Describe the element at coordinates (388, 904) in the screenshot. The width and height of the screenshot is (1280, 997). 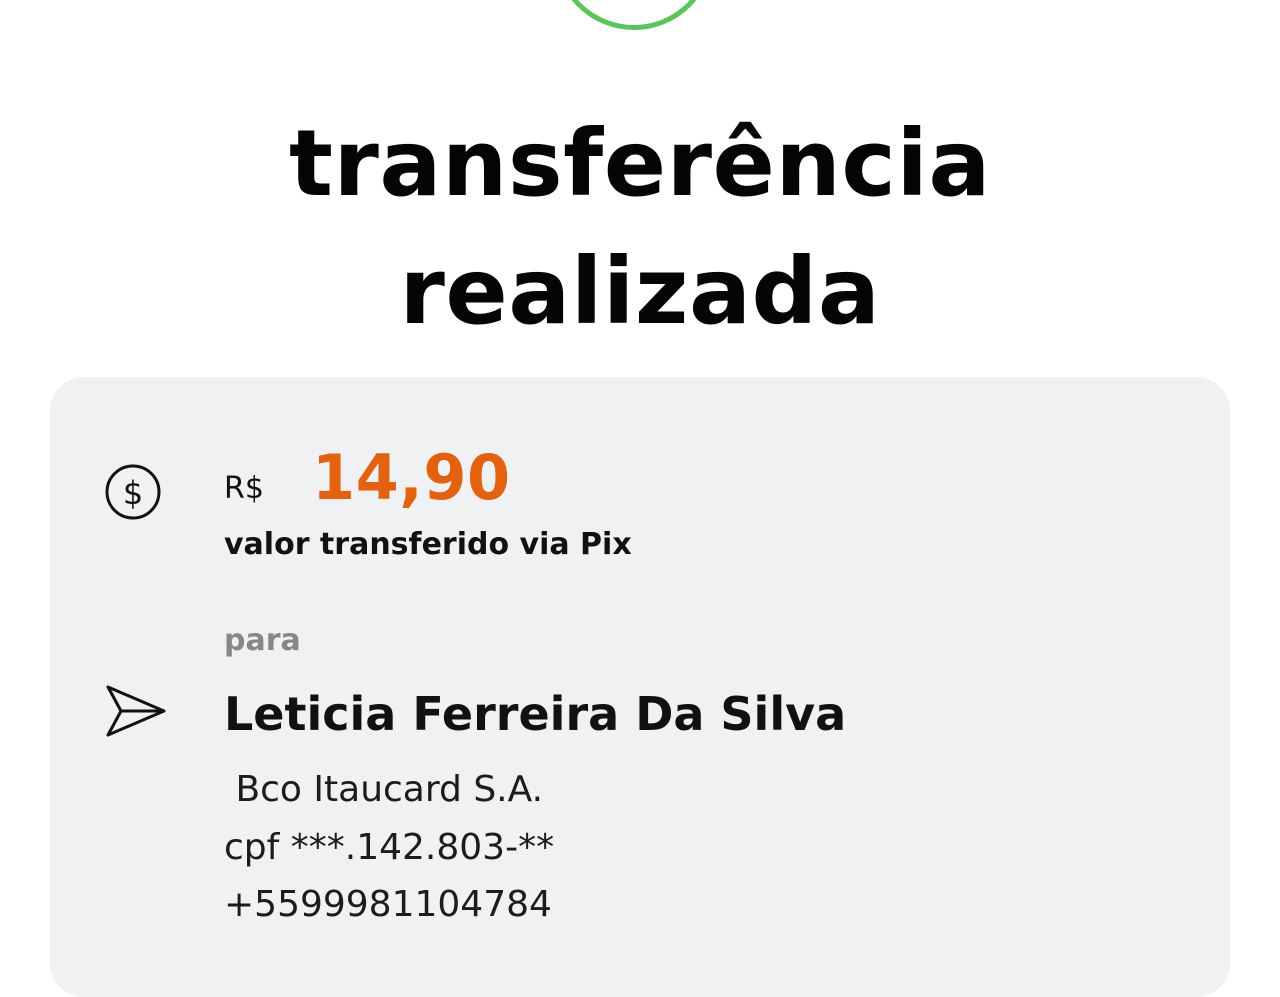
I see `recipient-phone: +5599981104784` at that location.